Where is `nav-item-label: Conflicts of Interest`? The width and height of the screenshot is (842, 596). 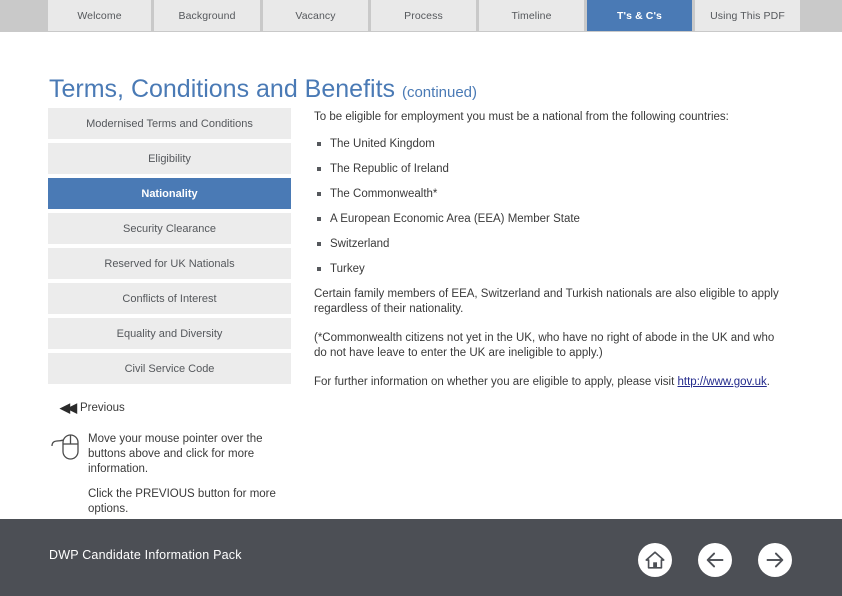 nav-item-label: Conflicts of Interest is located at coordinates (169, 298).